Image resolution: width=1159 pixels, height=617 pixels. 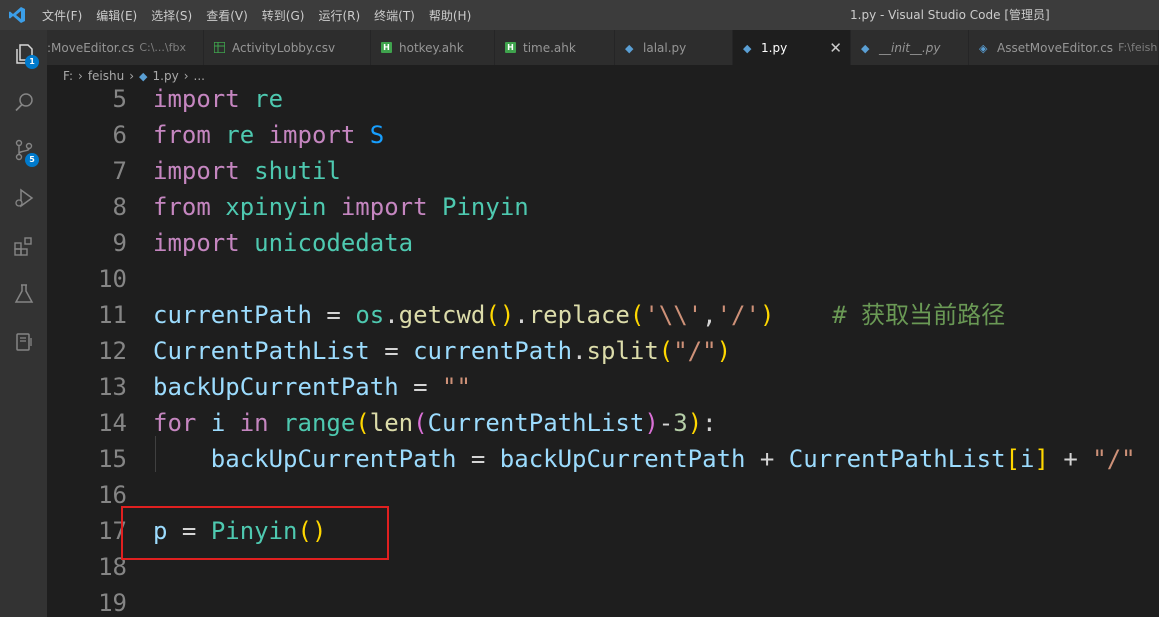 I want to click on menu-file: 文件(F), so click(x=62, y=15).